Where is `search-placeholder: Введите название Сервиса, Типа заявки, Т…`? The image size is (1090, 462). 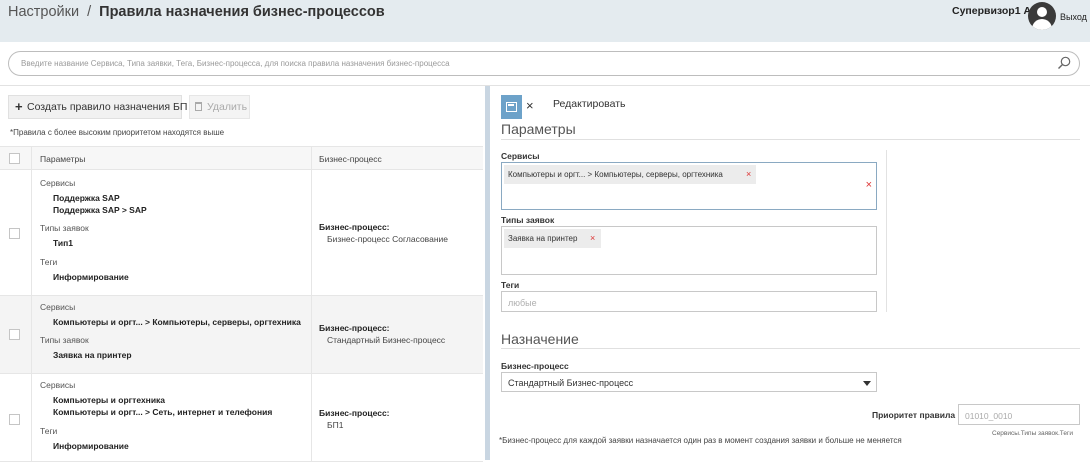
search-placeholder: Введите название Сервиса, Типа заявки, Т… is located at coordinates (235, 63).